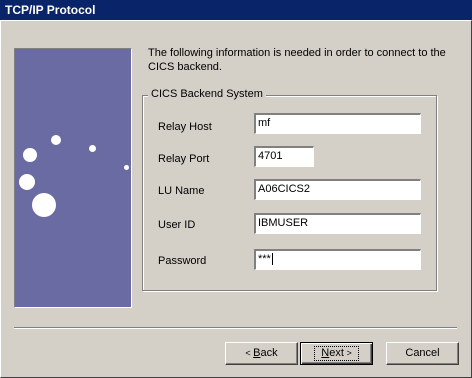 The height and width of the screenshot is (378, 472). I want to click on password-input: ***, so click(337, 259).